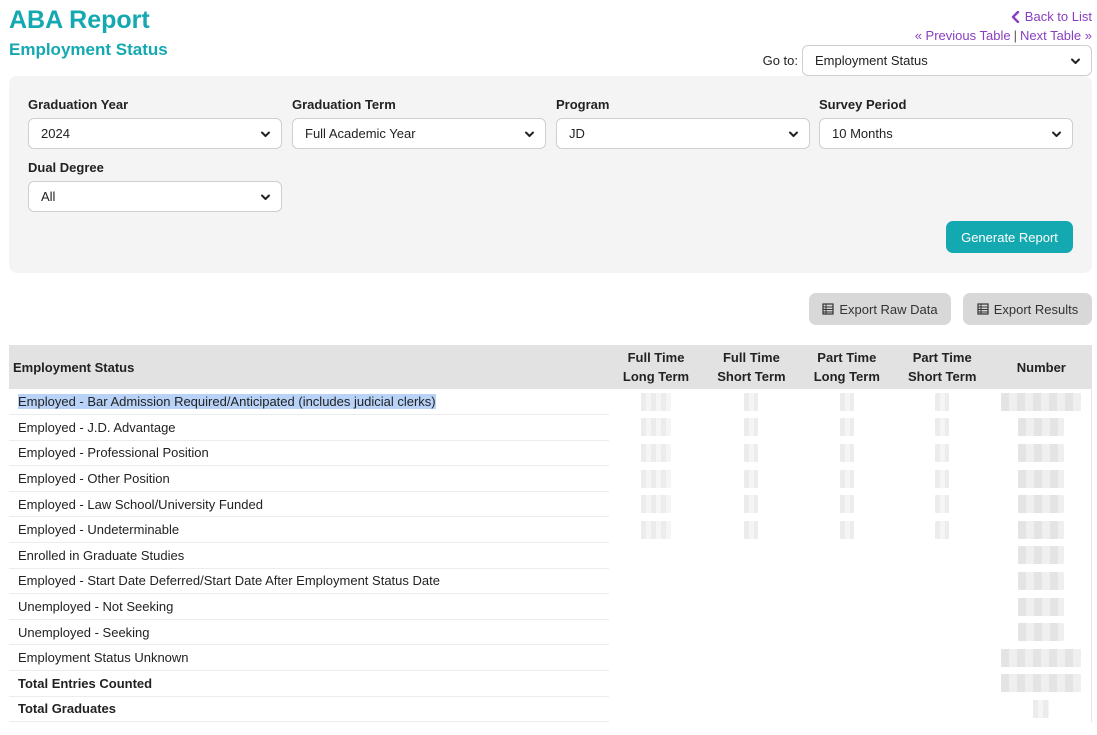 Image resolution: width=1097 pixels, height=735 pixels. Describe the element at coordinates (309, 683) in the screenshot. I see `row-label: Total Entries Counted` at that location.